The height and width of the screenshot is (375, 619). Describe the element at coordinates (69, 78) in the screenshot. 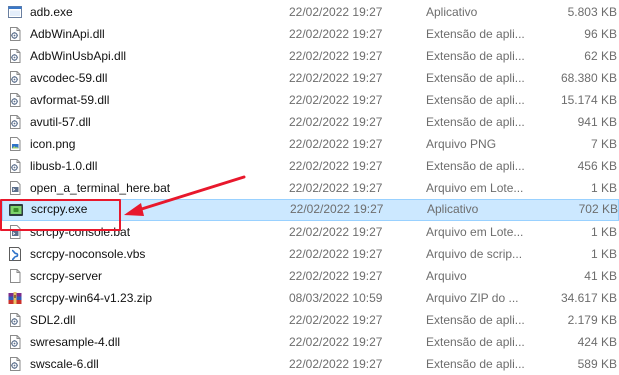

I see `file-name: avcodec-59.dll` at that location.